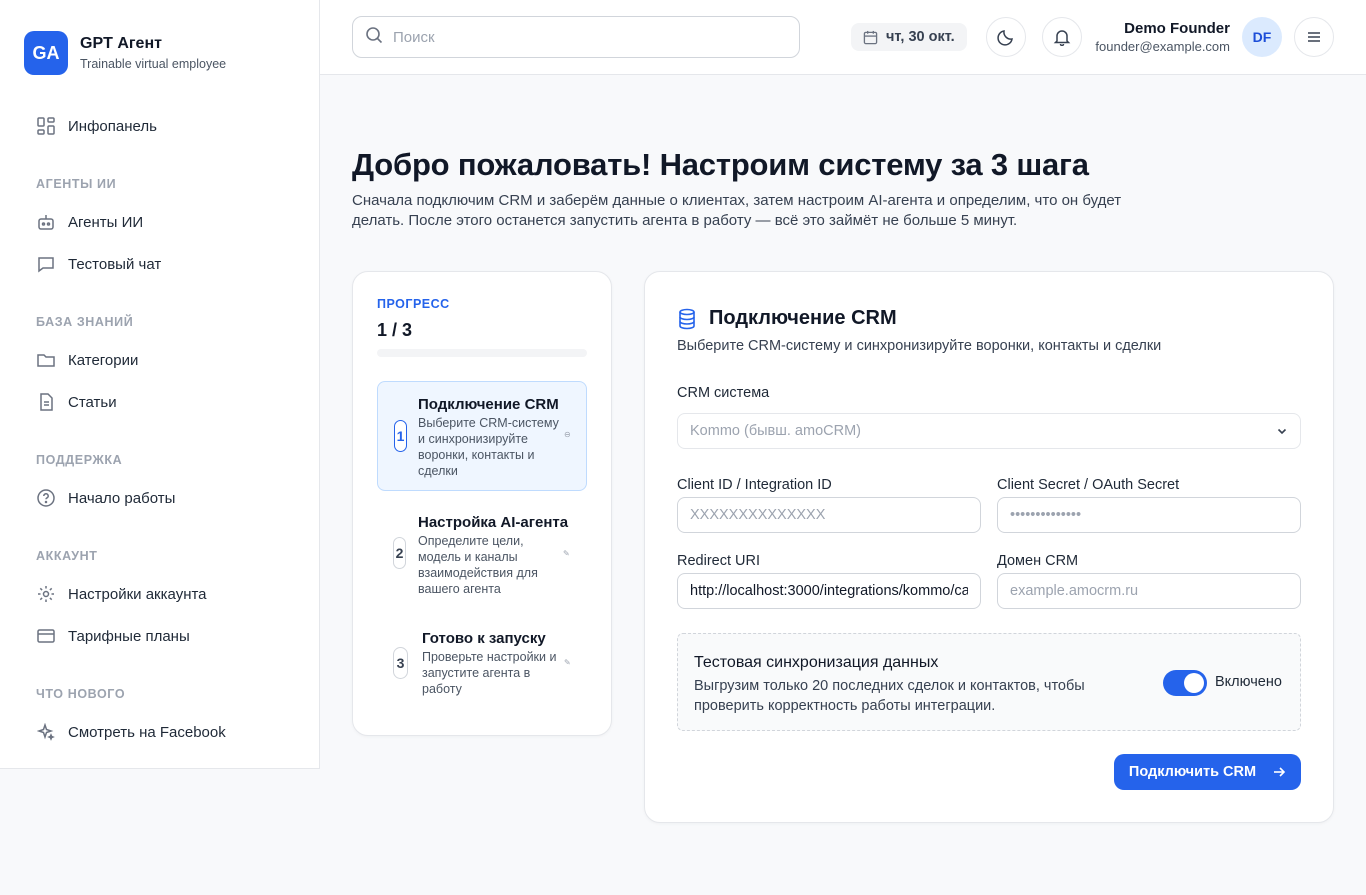 This screenshot has width=1366, height=895. What do you see at coordinates (147, 732) in the screenshot?
I see `sidebar-item-label: Смотреть на Facebook` at bounding box center [147, 732].